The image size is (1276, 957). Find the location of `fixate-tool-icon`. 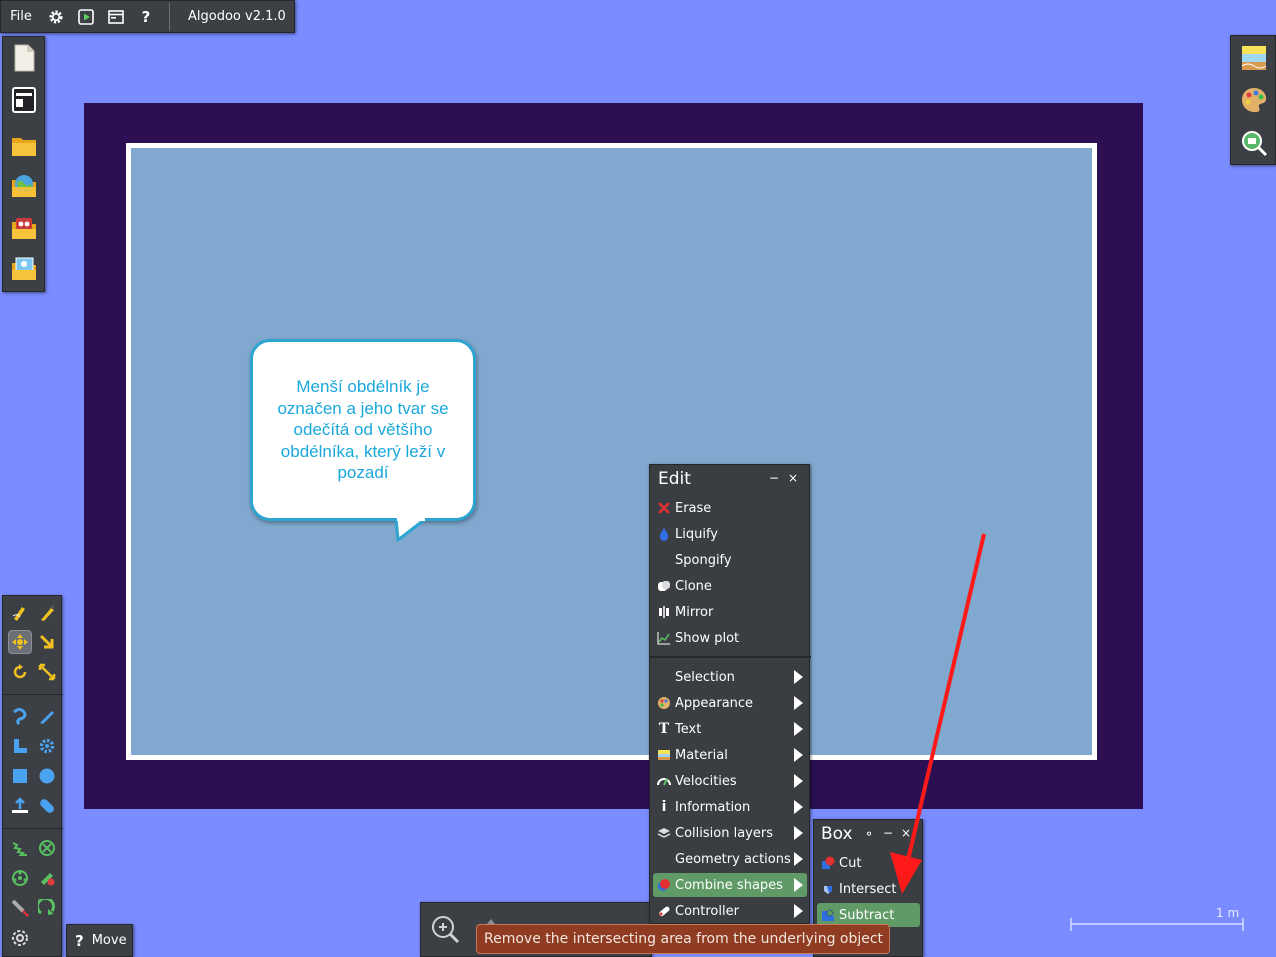

fixate-tool-icon is located at coordinates (20, 806).